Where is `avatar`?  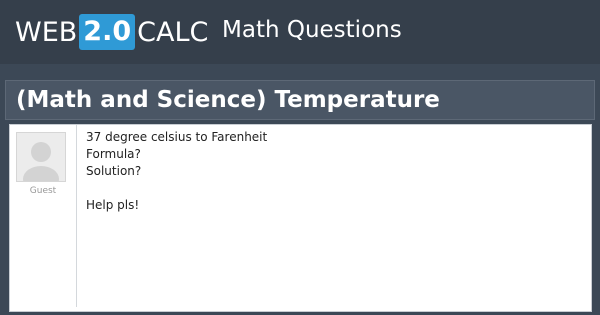 avatar is located at coordinates (41, 157).